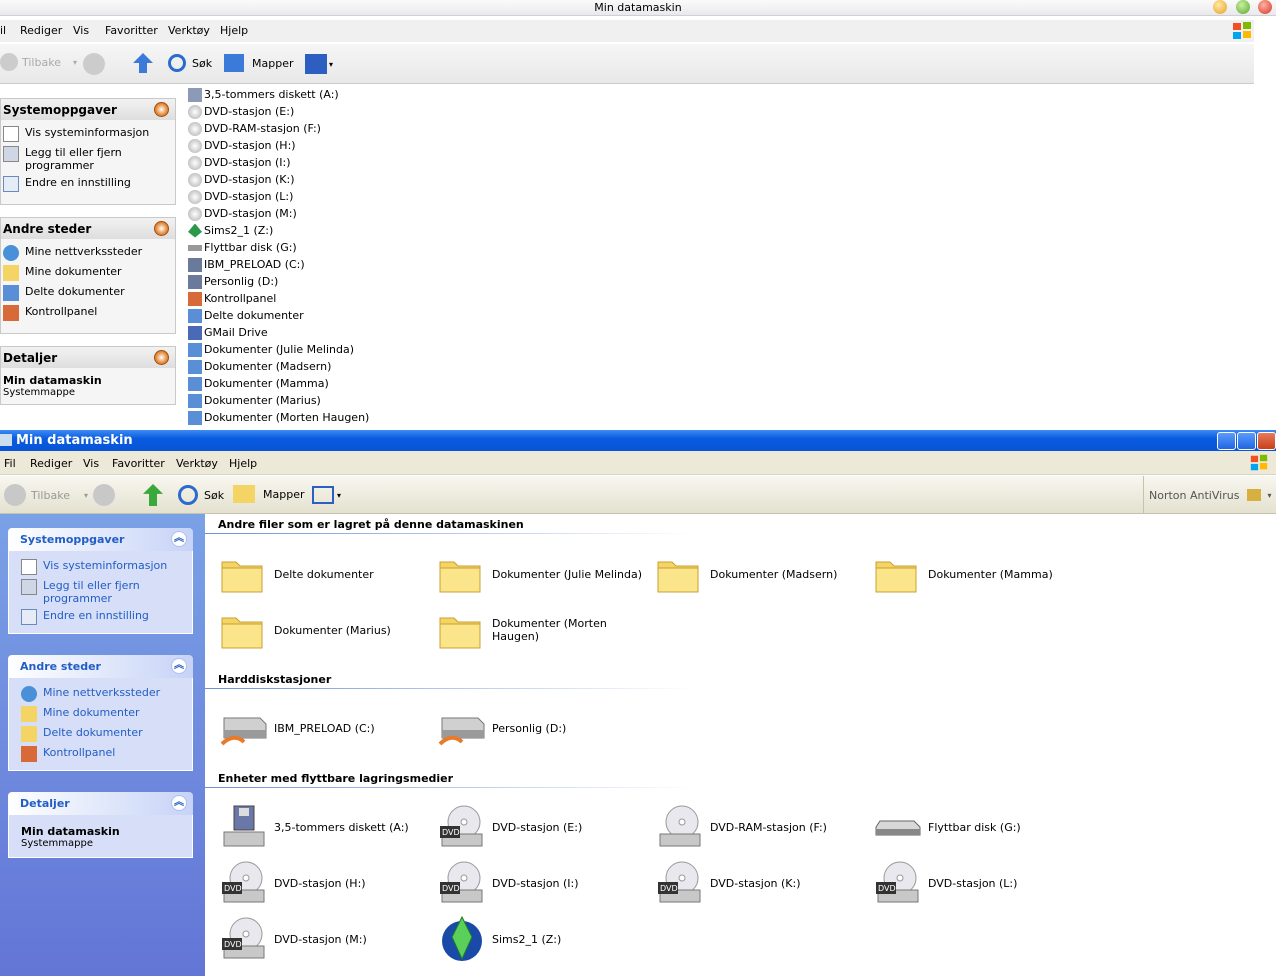 The height and width of the screenshot is (976, 1276). Describe the element at coordinates (547, 574) in the screenshot. I see `folder-item: Dokumenter (Julie Melinda)` at that location.